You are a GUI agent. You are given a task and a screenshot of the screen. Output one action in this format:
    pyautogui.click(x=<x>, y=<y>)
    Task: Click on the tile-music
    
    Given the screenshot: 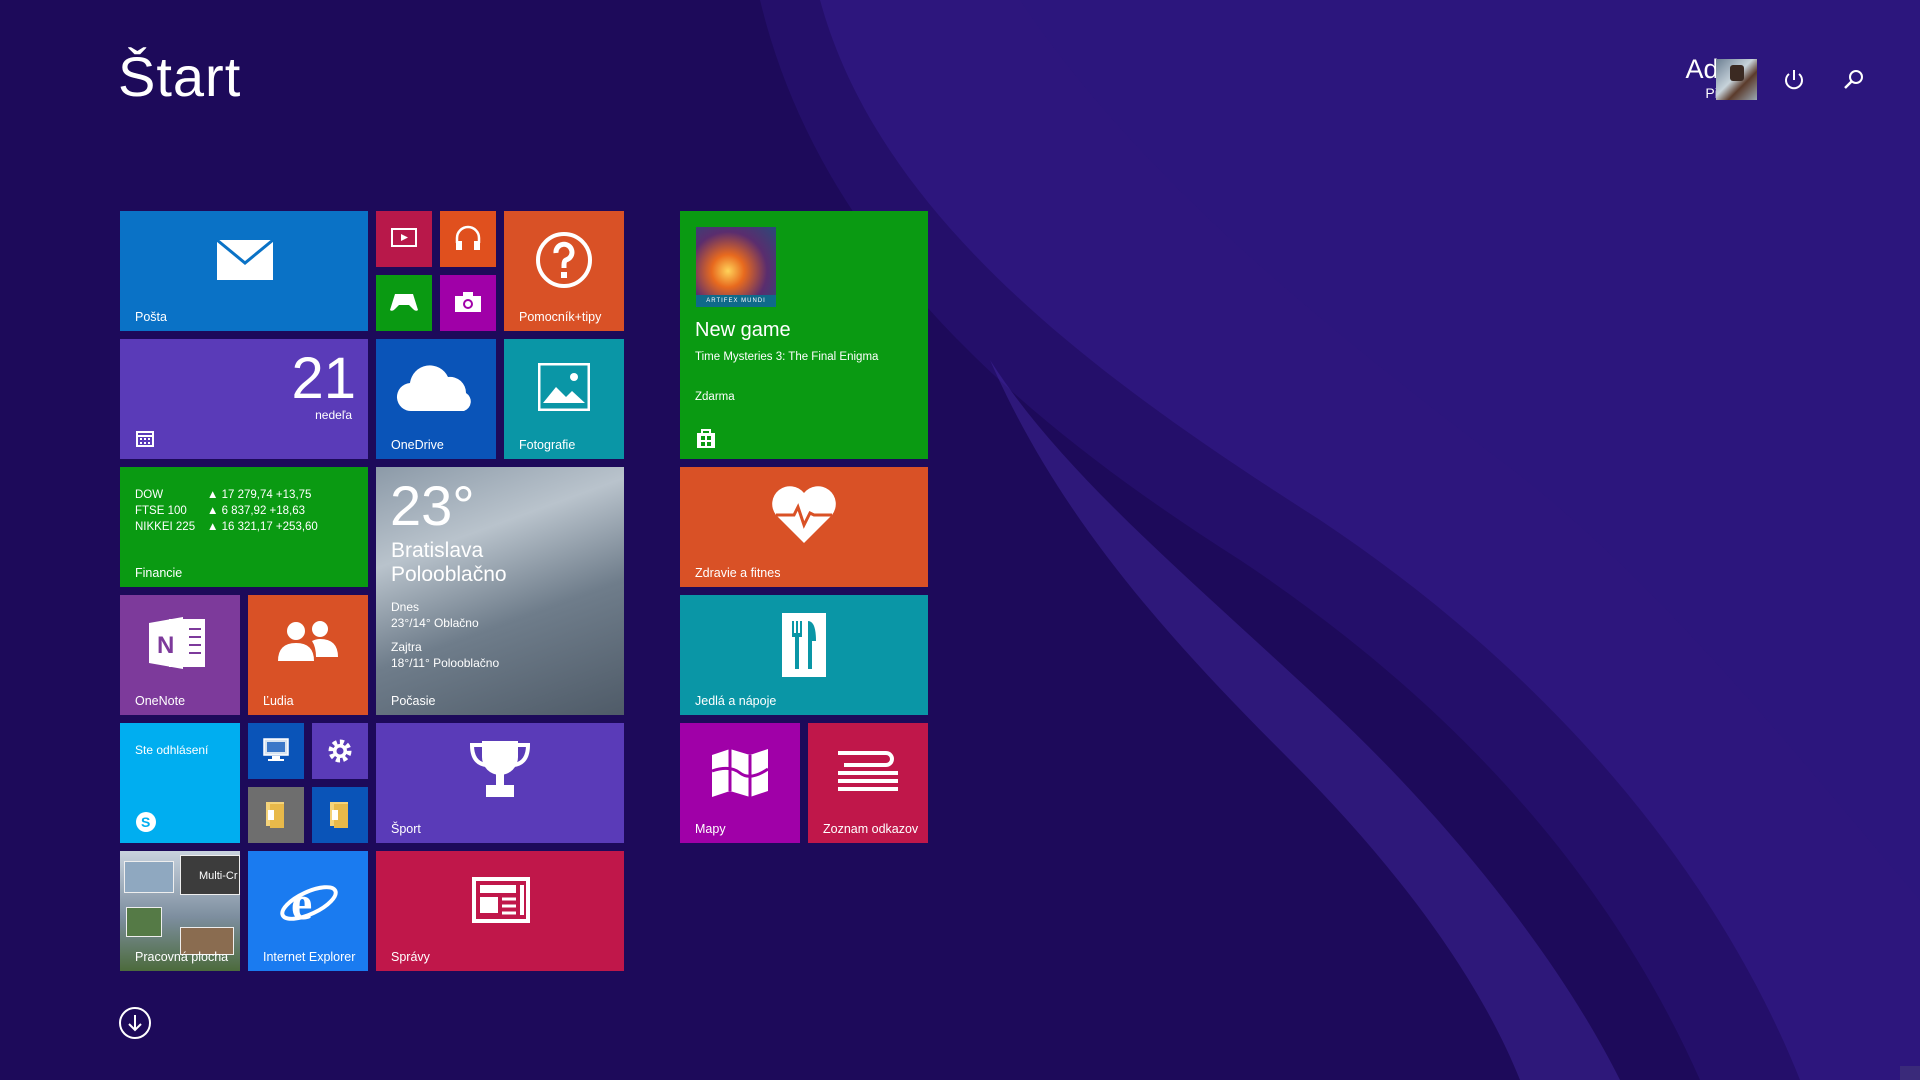 What is the action you would take?
    pyautogui.click(x=468, y=239)
    